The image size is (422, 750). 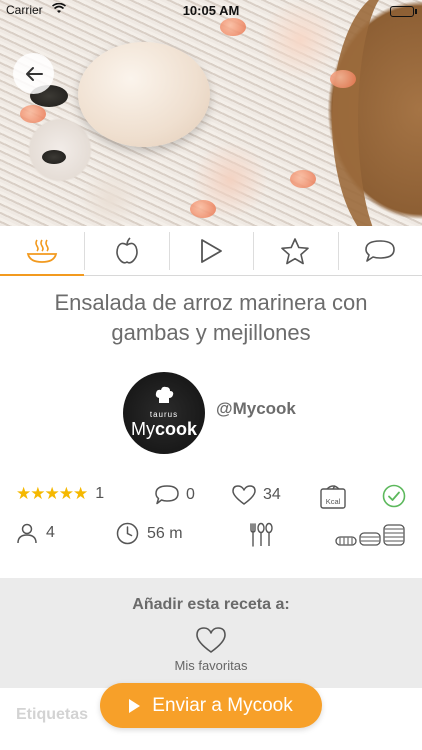 I want to click on tab-comments, so click(x=379, y=250).